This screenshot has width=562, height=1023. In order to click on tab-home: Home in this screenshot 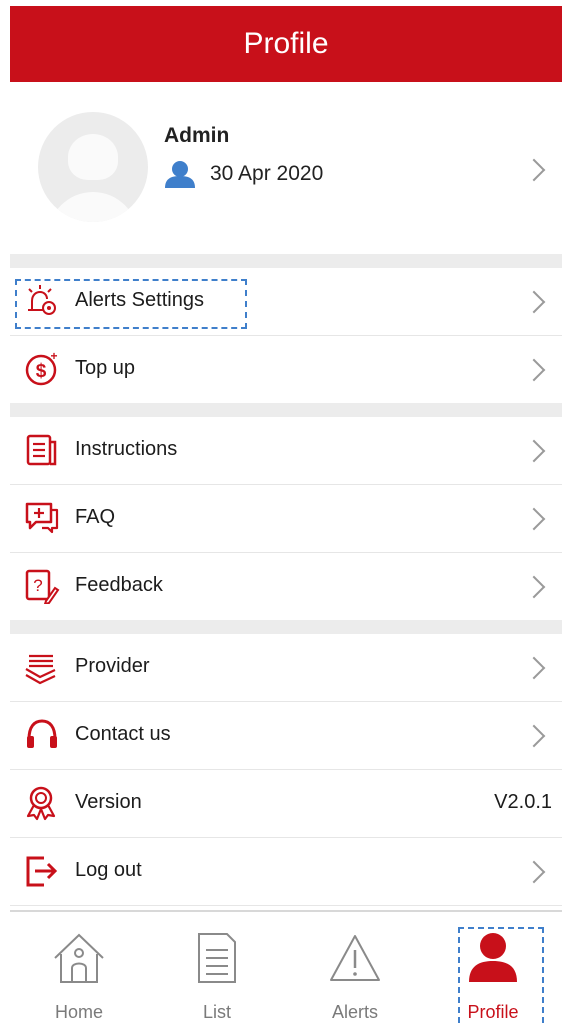, I will do `click(79, 967)`.